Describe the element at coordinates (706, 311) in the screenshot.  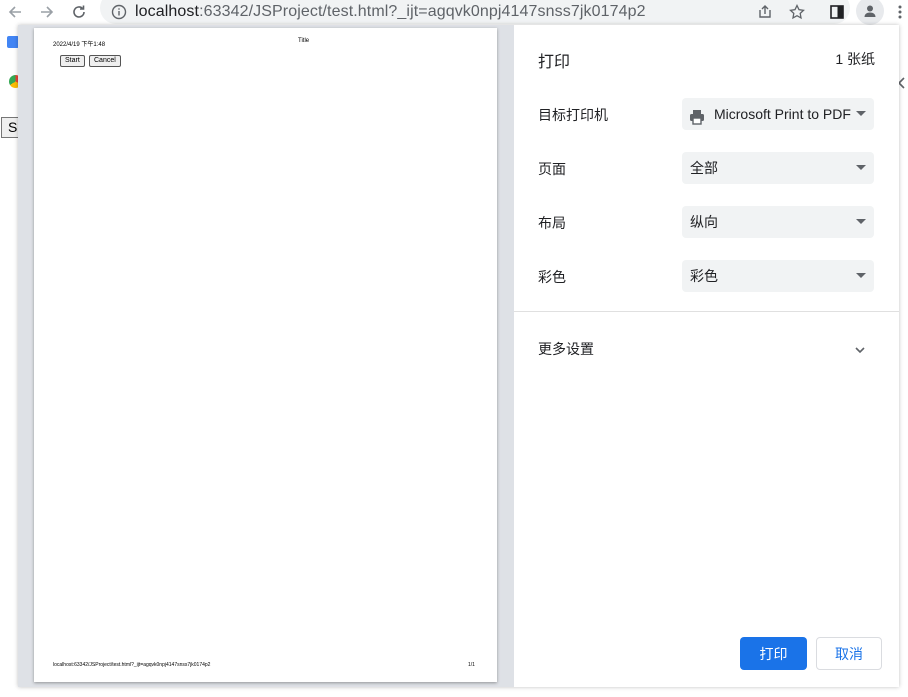
I see `settings-divider` at that location.